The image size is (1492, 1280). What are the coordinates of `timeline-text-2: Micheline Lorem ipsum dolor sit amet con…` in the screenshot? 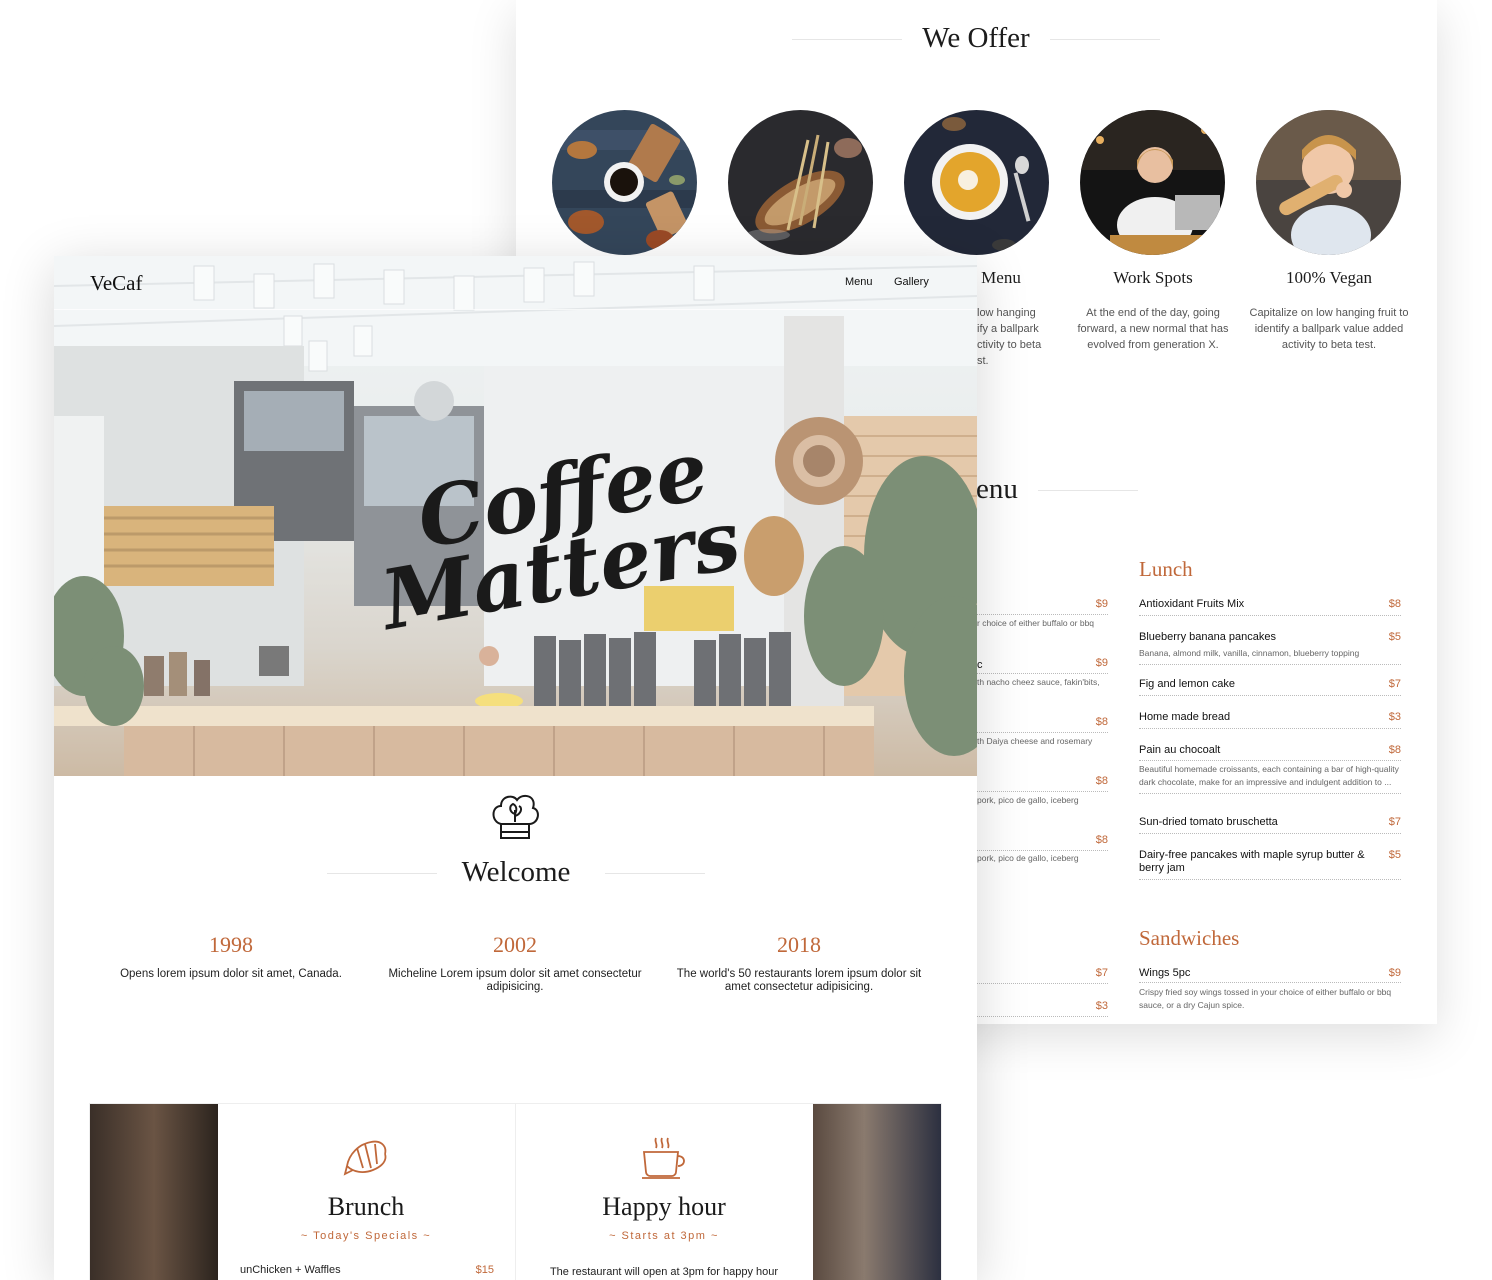 It's located at (515, 980).